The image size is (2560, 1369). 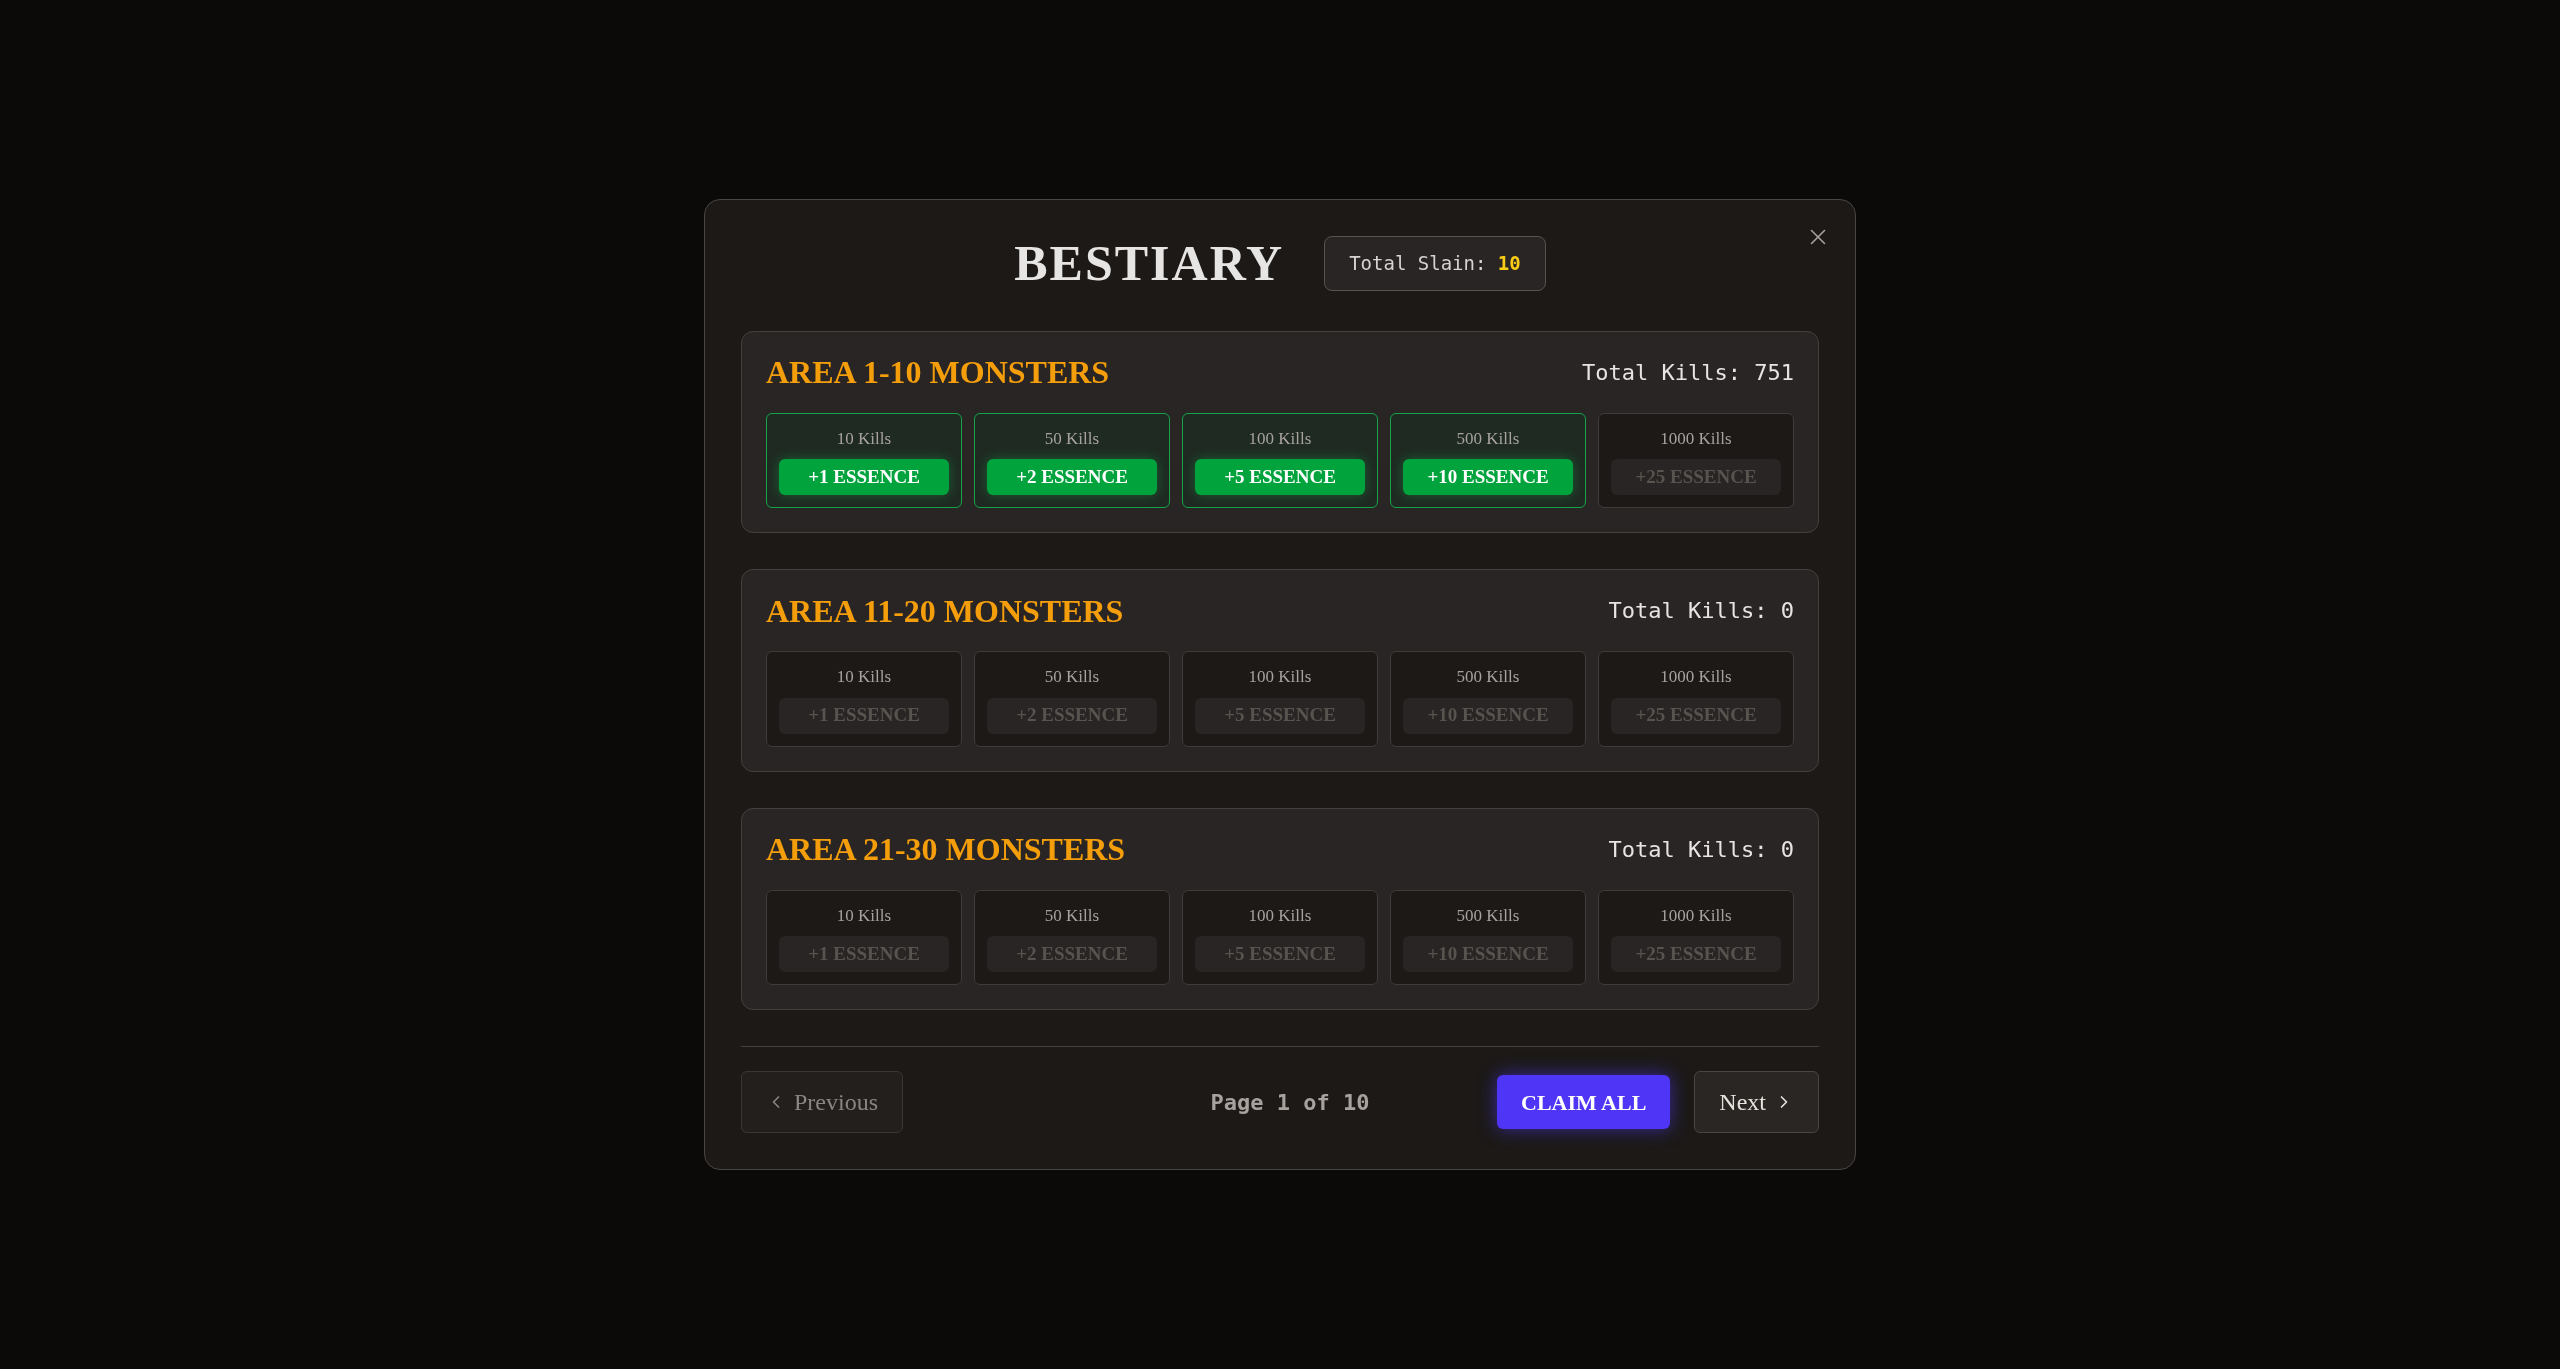 What do you see at coordinates (1290, 1102) in the screenshot?
I see `page-indicator: Page 1 of 10` at bounding box center [1290, 1102].